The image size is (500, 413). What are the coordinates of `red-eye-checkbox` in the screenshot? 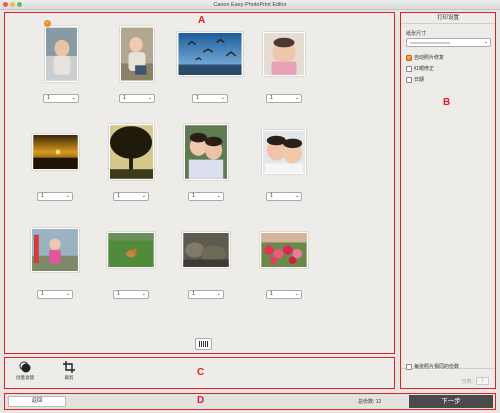 It's located at (409, 68).